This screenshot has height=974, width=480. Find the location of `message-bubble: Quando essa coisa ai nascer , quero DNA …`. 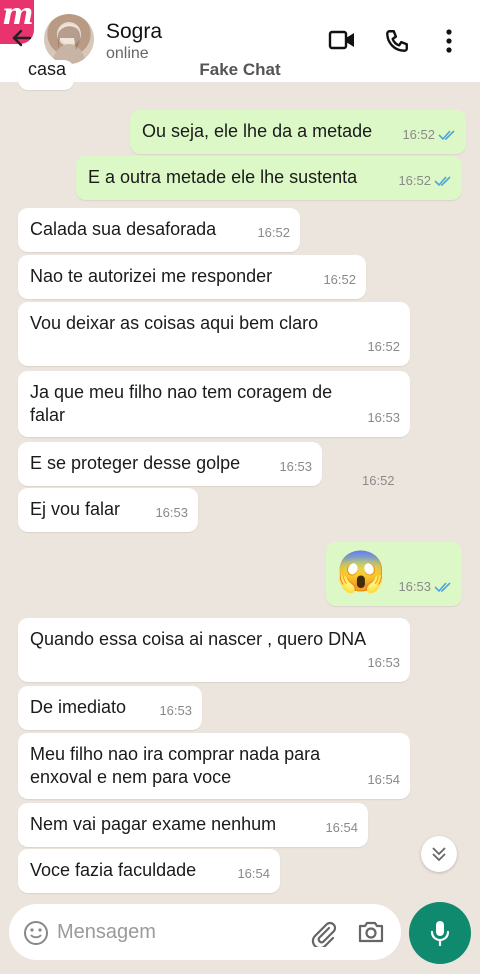

message-bubble: Quando essa coisa ai nascer , quero DNA … is located at coordinates (214, 650).